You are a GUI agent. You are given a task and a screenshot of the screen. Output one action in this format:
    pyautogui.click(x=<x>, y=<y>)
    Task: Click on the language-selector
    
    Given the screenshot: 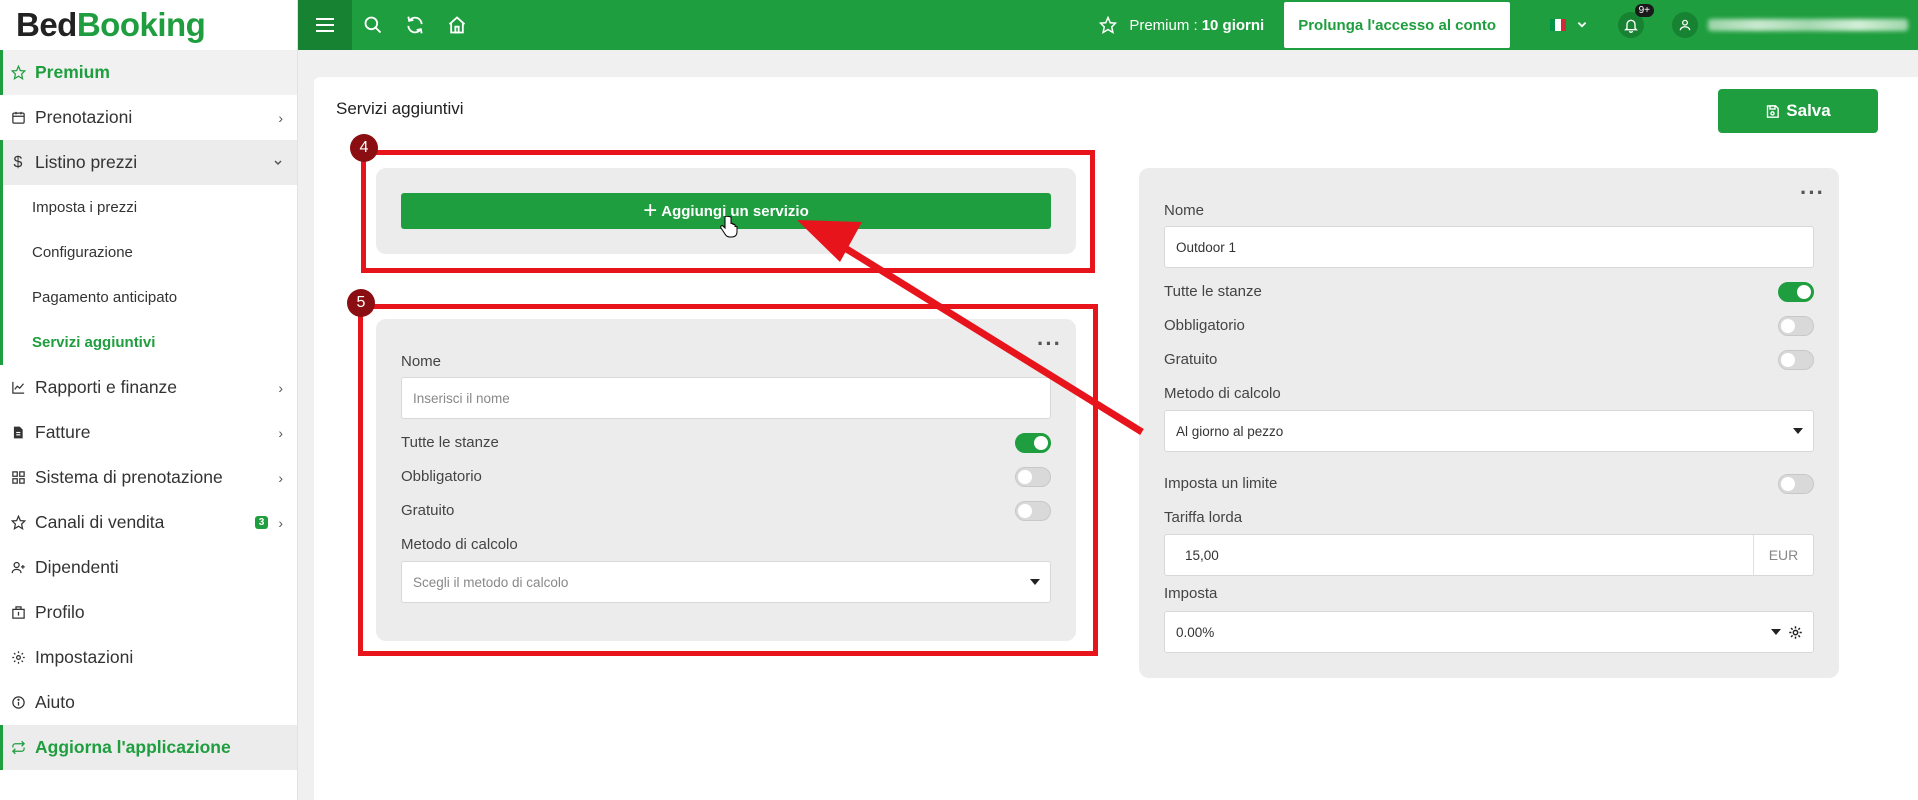 What is the action you would take?
    pyautogui.click(x=1569, y=25)
    